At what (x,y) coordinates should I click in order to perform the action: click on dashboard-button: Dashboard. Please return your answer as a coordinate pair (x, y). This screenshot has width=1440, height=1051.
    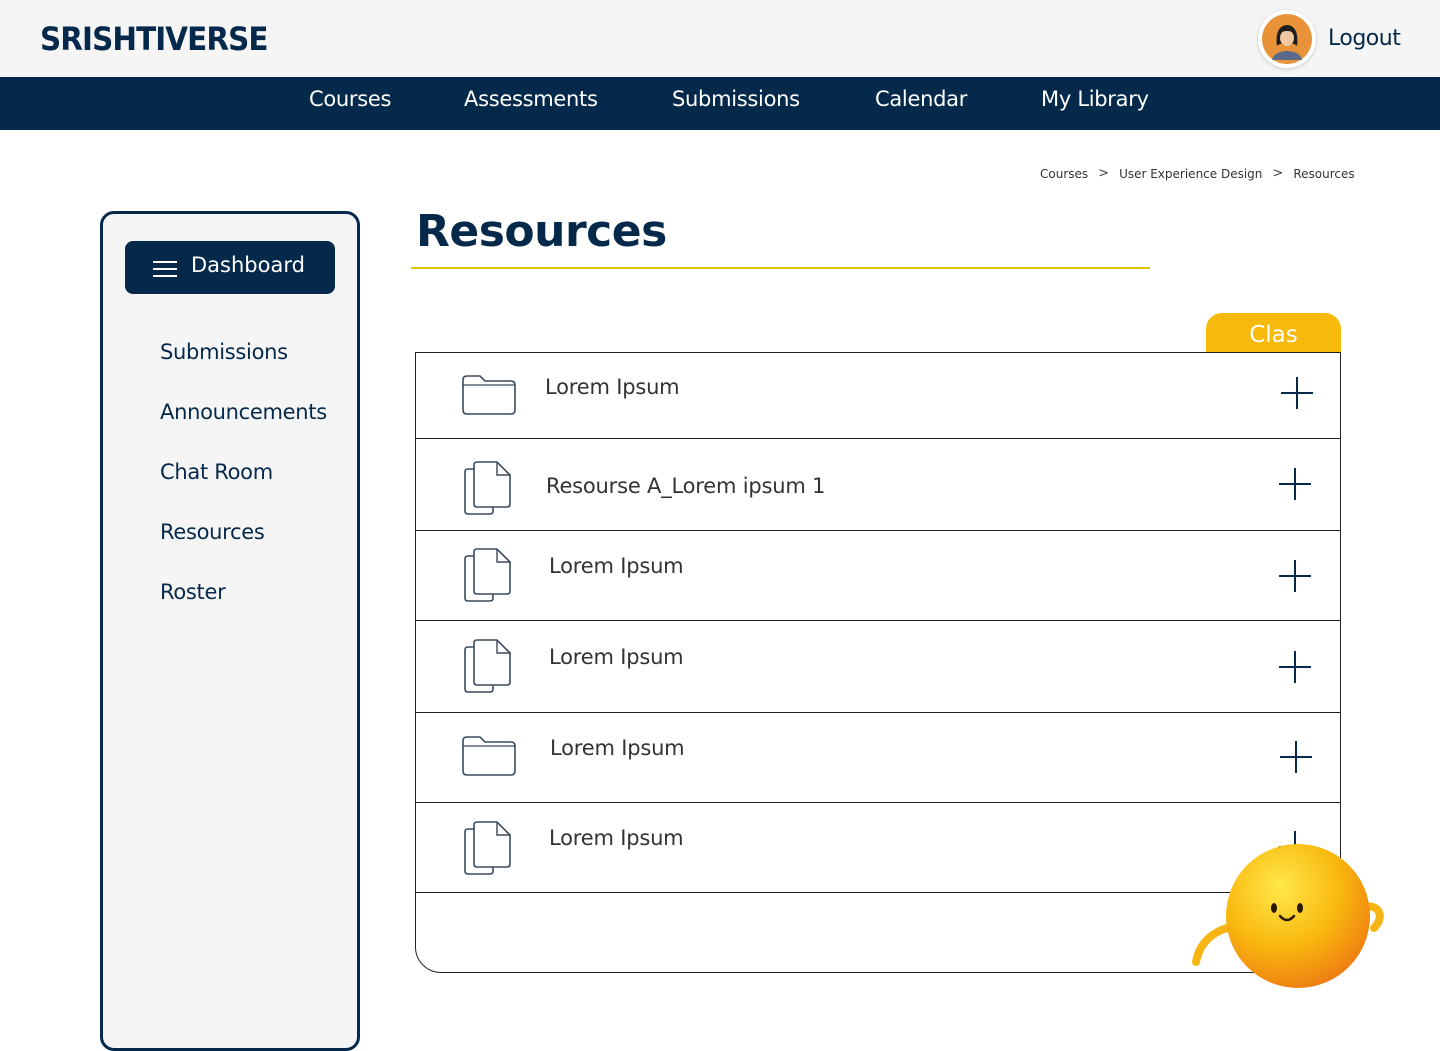
    Looking at the image, I should click on (230, 267).